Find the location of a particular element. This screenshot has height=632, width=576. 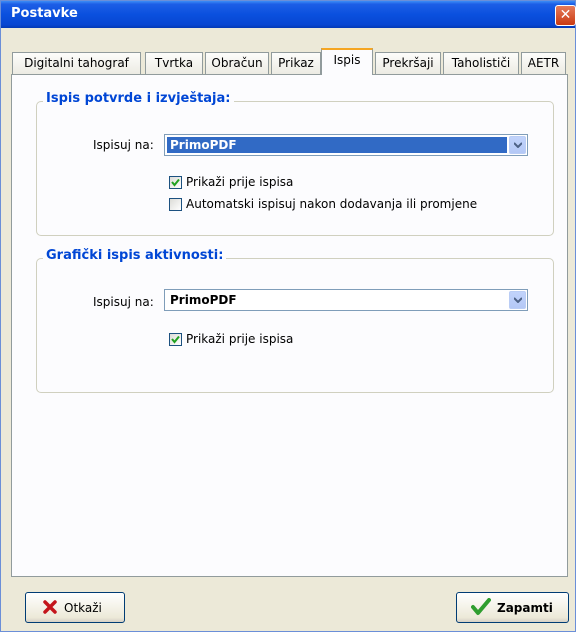

group-title-graphic-print: Grafički ispis aktivnosti: is located at coordinates (135, 255).